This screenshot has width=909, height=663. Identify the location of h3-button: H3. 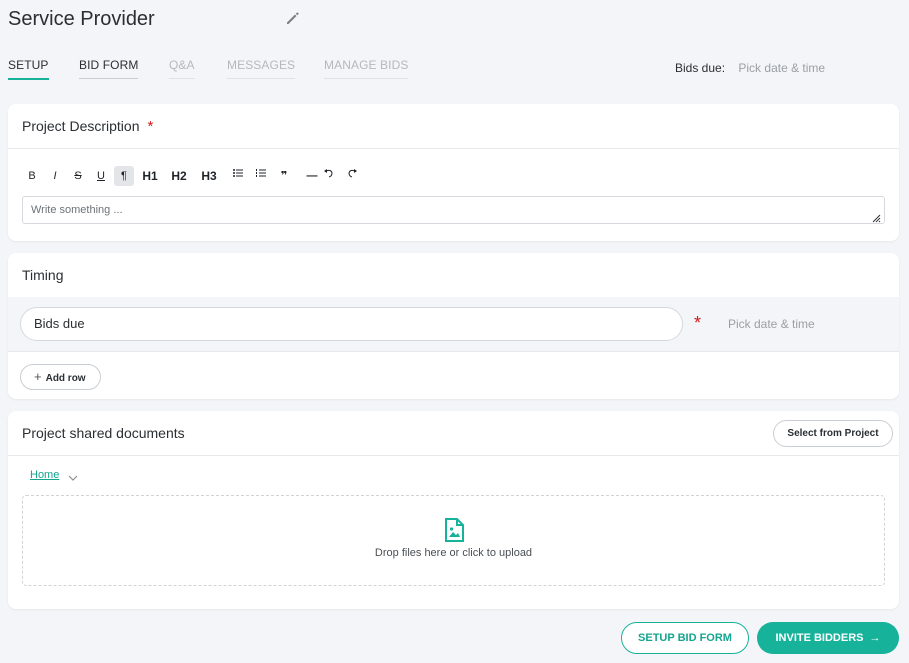
(209, 176).